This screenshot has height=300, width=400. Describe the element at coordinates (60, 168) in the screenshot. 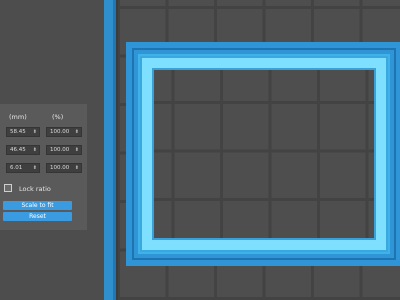

I see `scale-z-percent-value: 100.00` at that location.